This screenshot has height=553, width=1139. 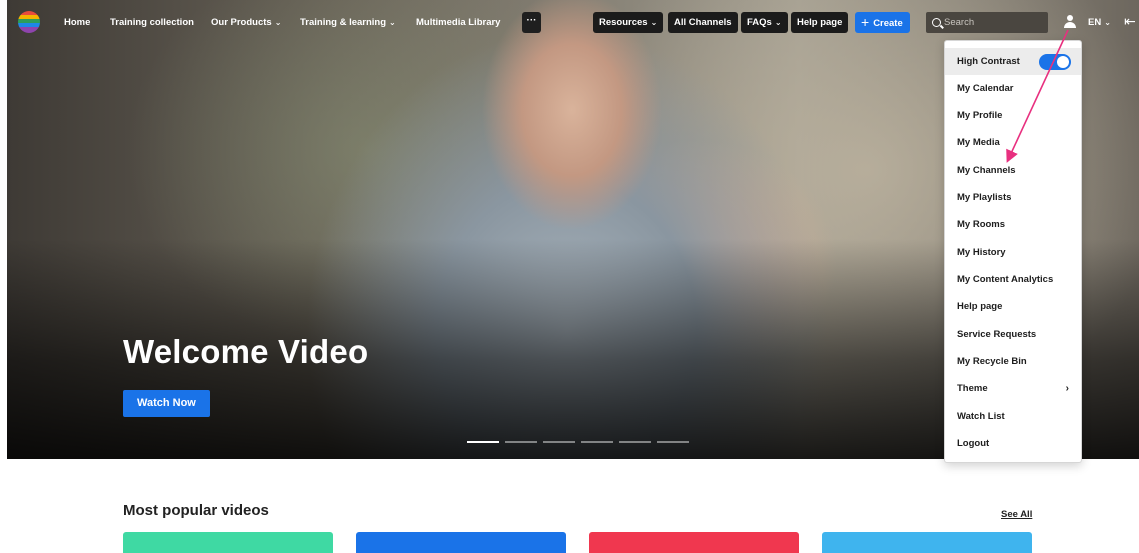 I want to click on see-all-link: See All, so click(x=1016, y=514).